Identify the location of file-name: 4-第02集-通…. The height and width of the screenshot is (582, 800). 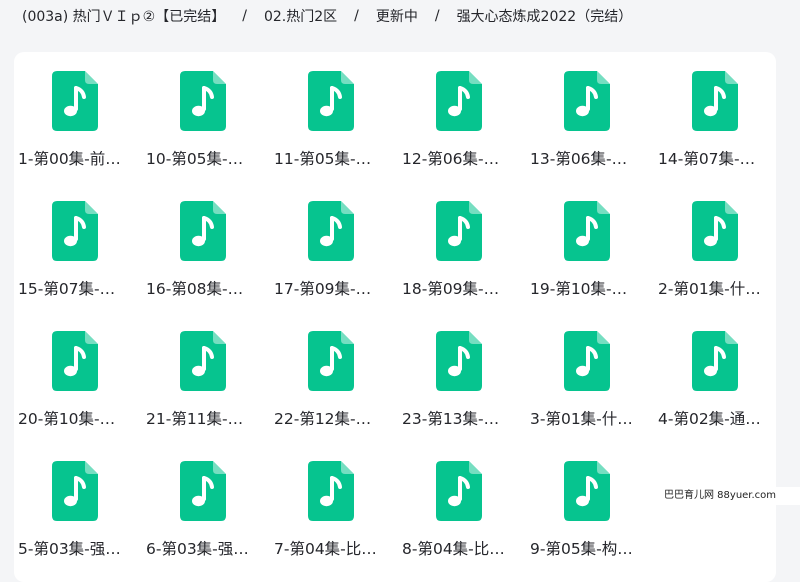
(709, 419).